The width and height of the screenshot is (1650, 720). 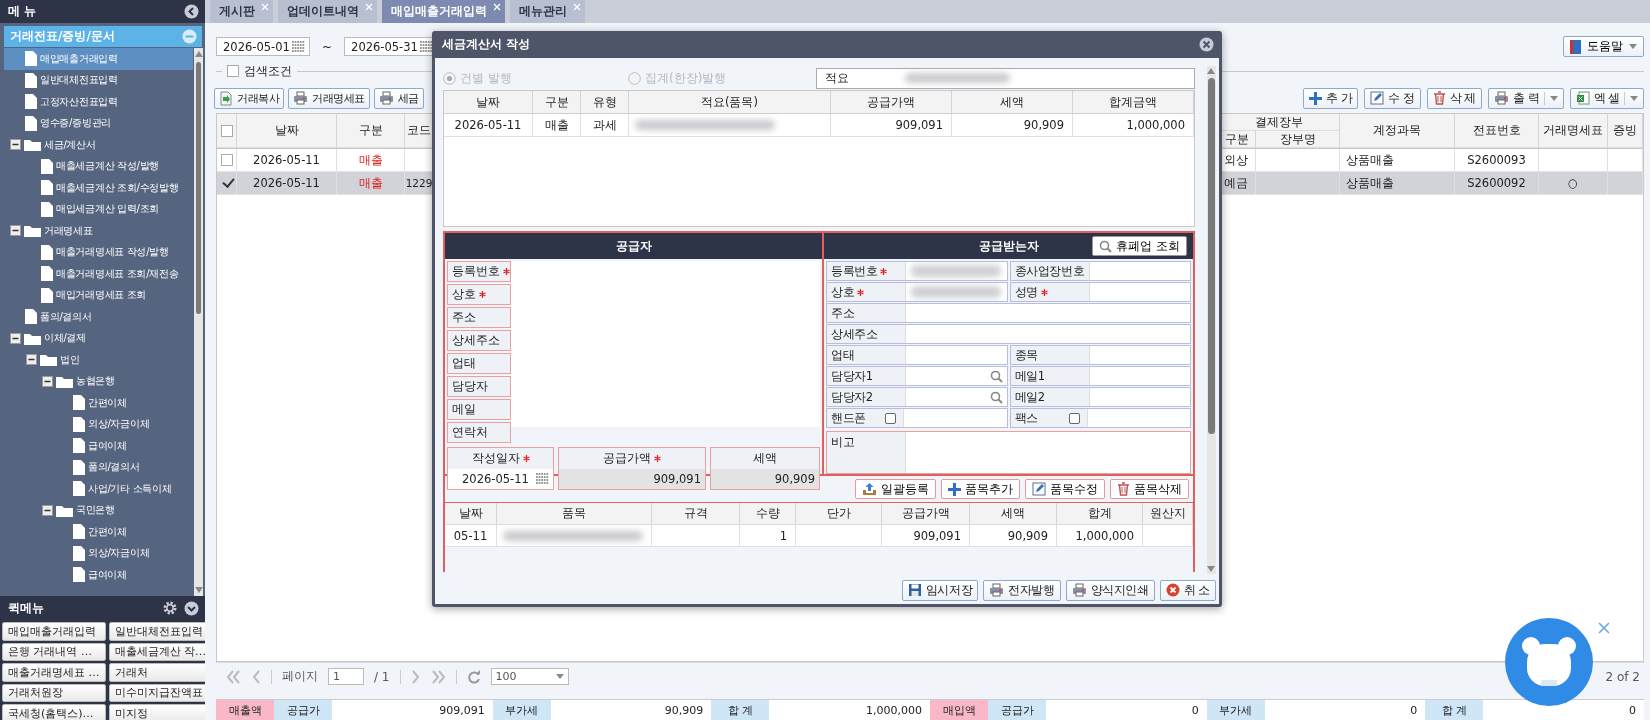 I want to click on tree-item: 일반대체전표입력, so click(x=98, y=80).